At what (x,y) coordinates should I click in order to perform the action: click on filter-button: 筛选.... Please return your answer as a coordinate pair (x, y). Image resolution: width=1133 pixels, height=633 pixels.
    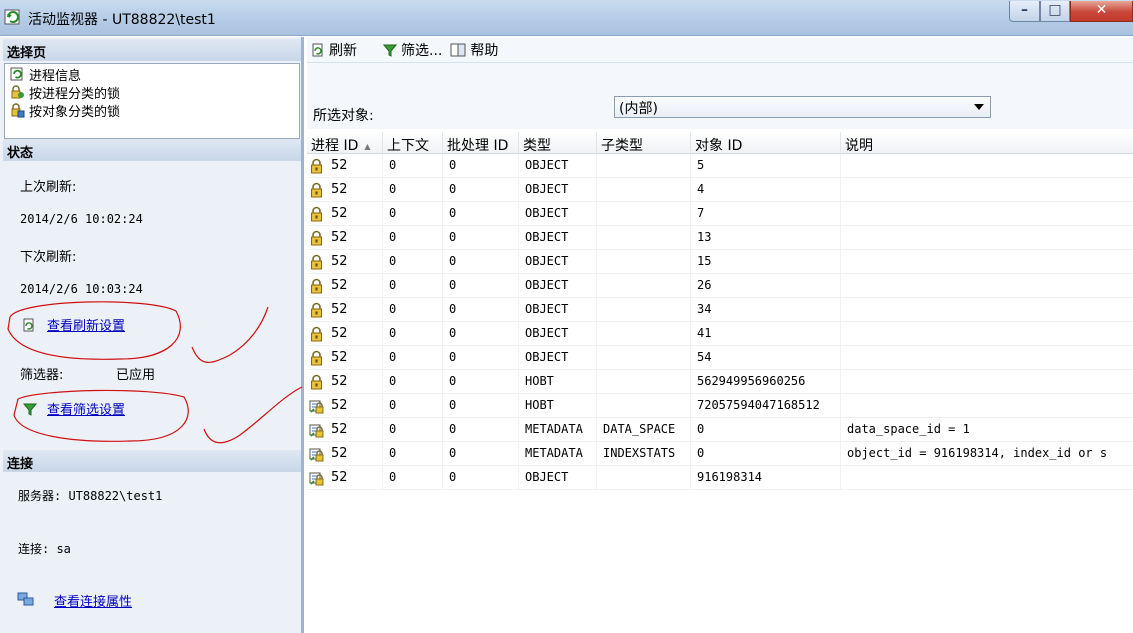
    Looking at the image, I should click on (412, 50).